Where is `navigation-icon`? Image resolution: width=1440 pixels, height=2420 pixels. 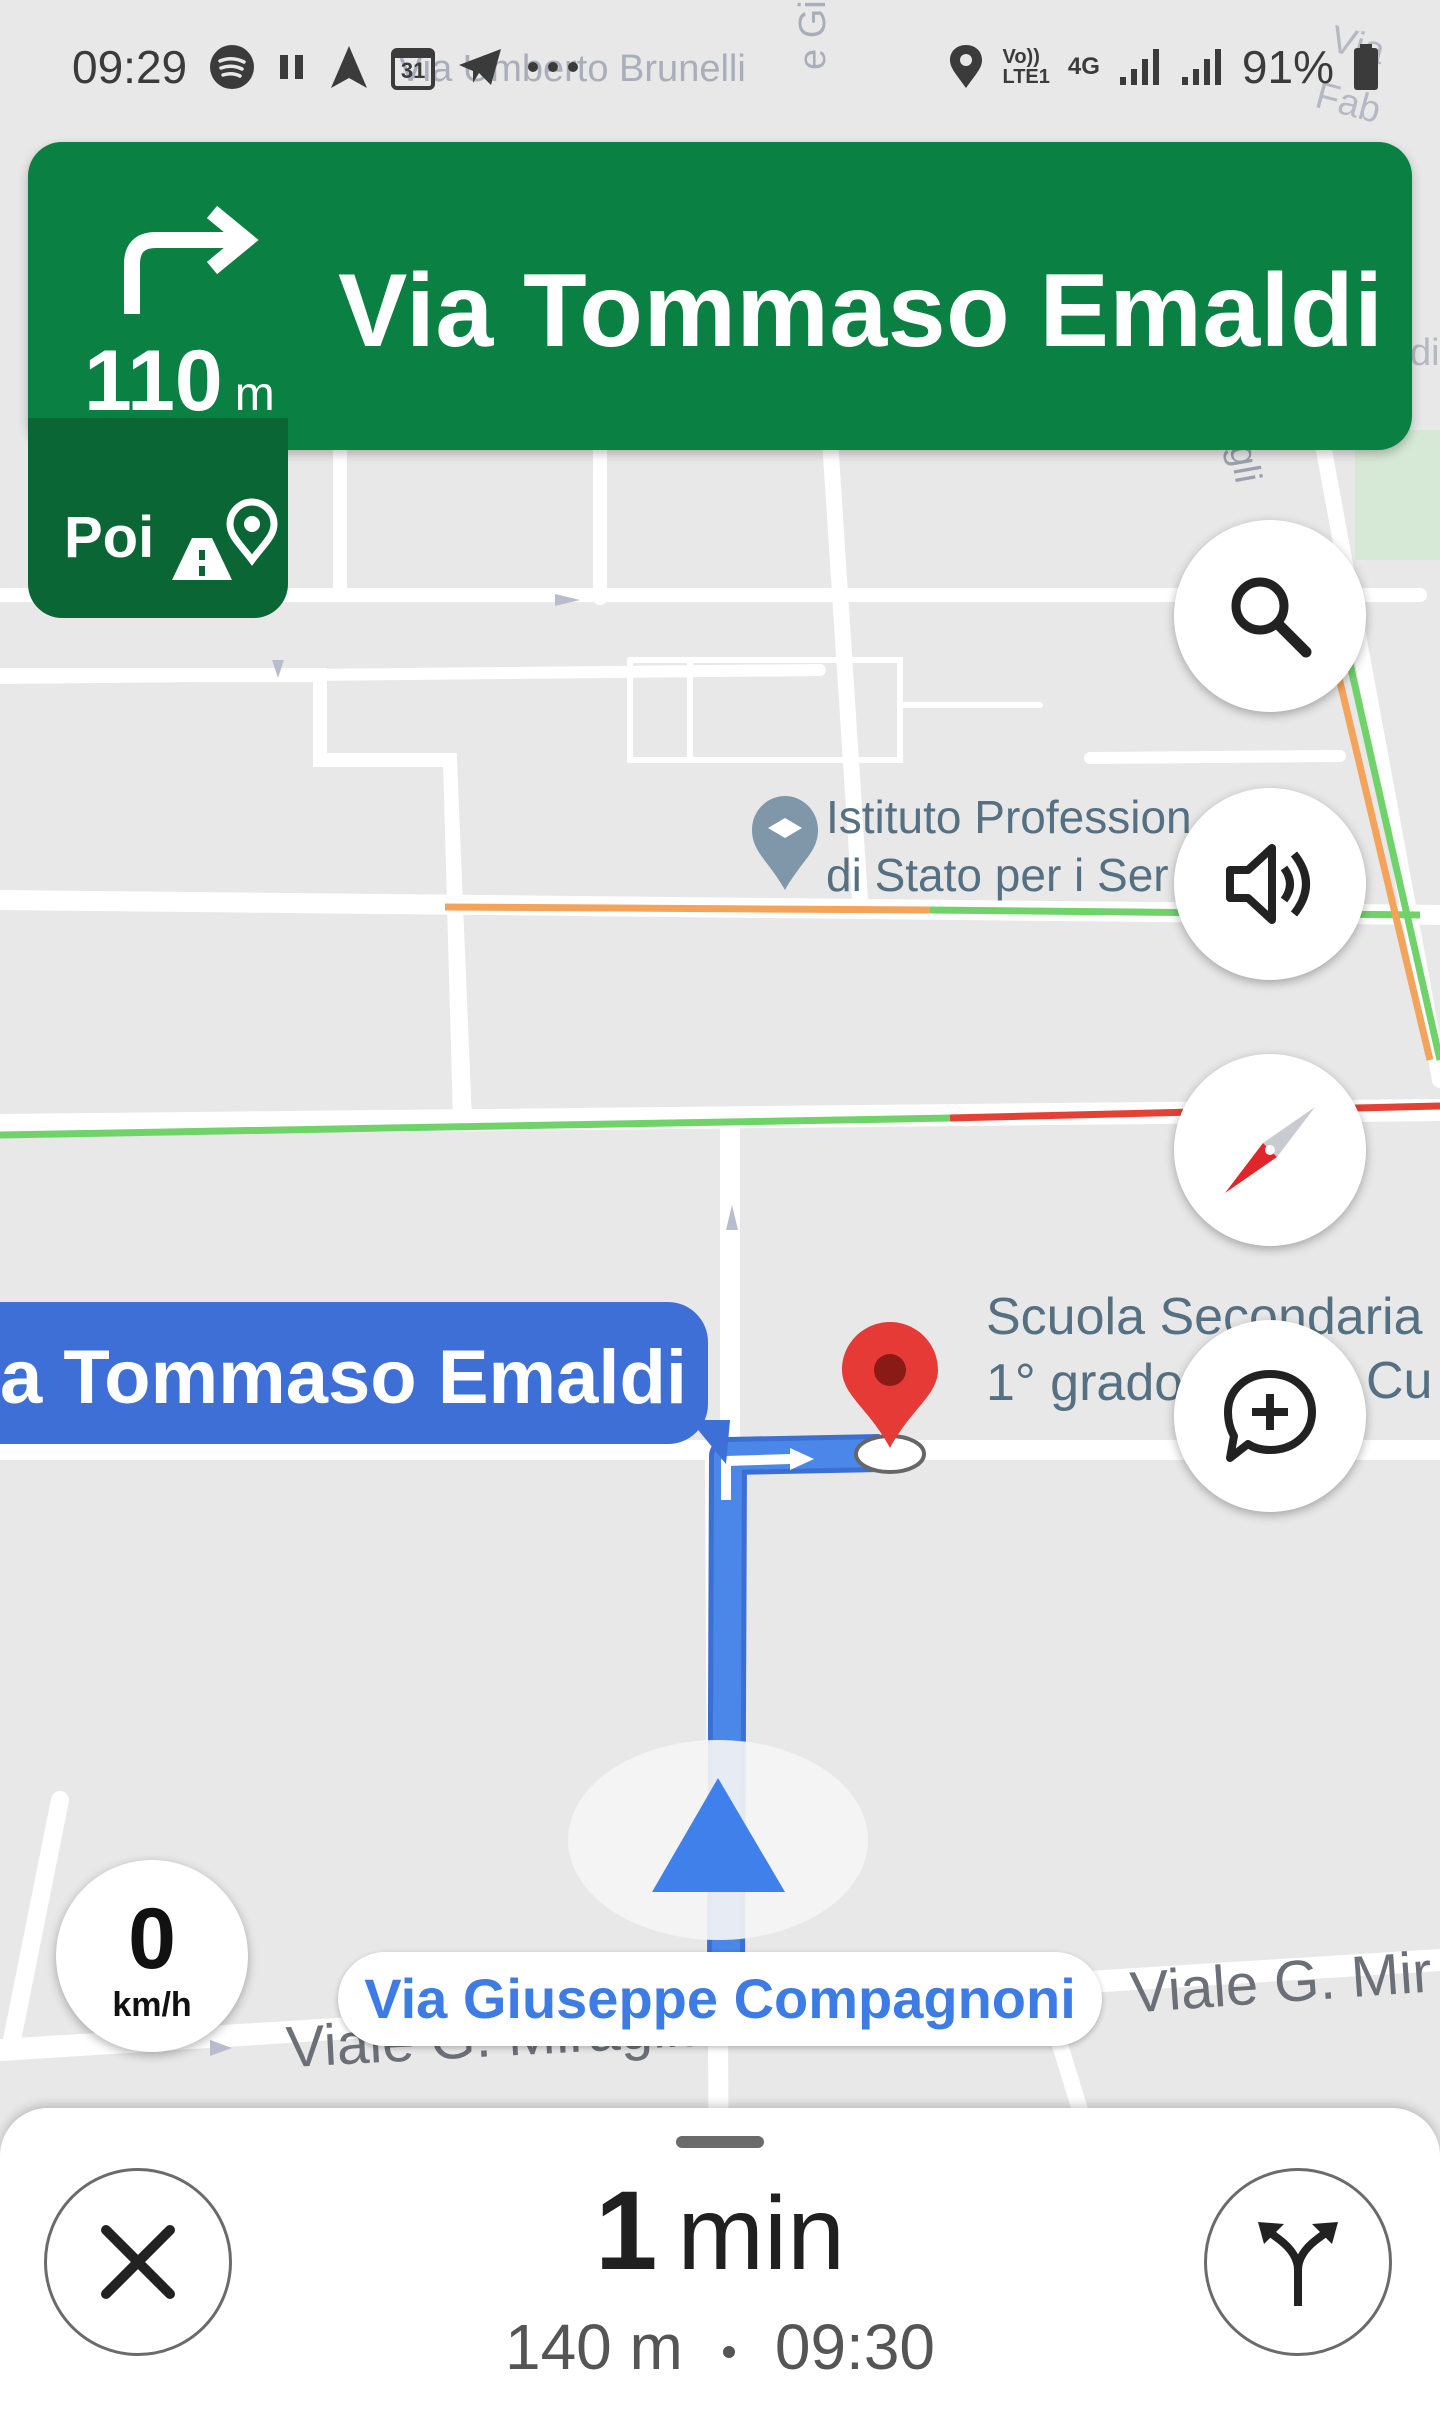 navigation-icon is located at coordinates (349, 67).